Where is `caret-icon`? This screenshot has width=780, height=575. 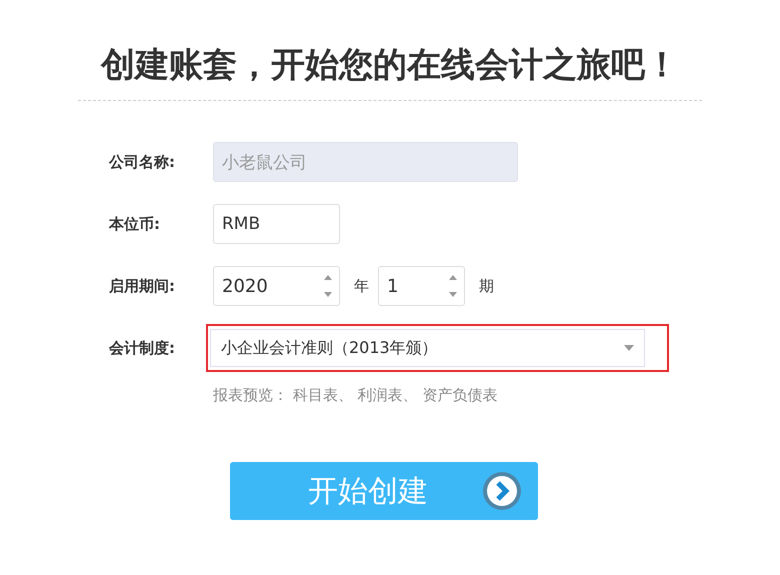
caret-icon is located at coordinates (629, 348).